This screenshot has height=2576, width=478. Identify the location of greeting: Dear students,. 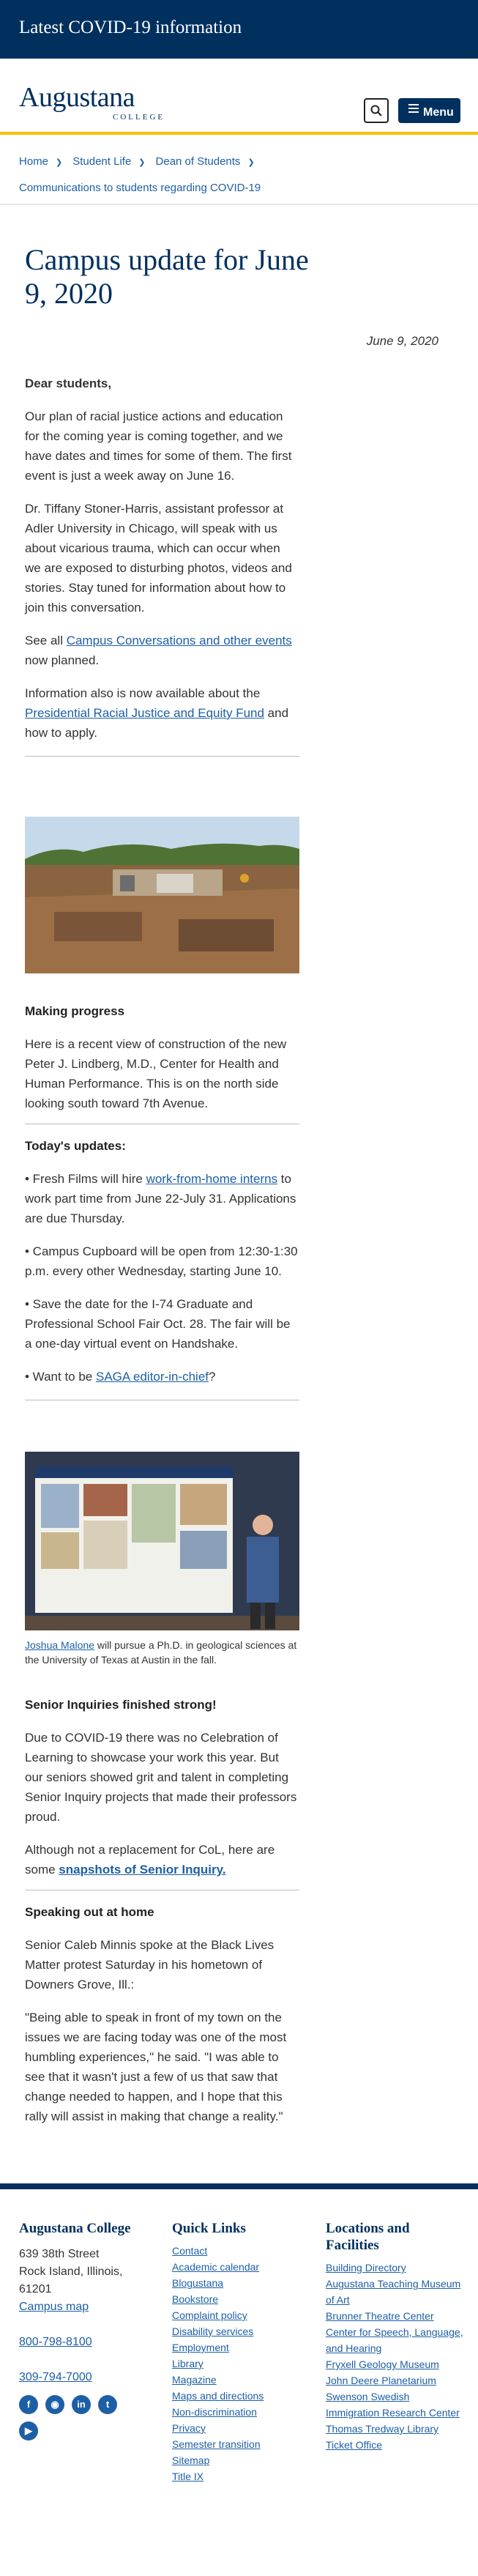
(69, 383).